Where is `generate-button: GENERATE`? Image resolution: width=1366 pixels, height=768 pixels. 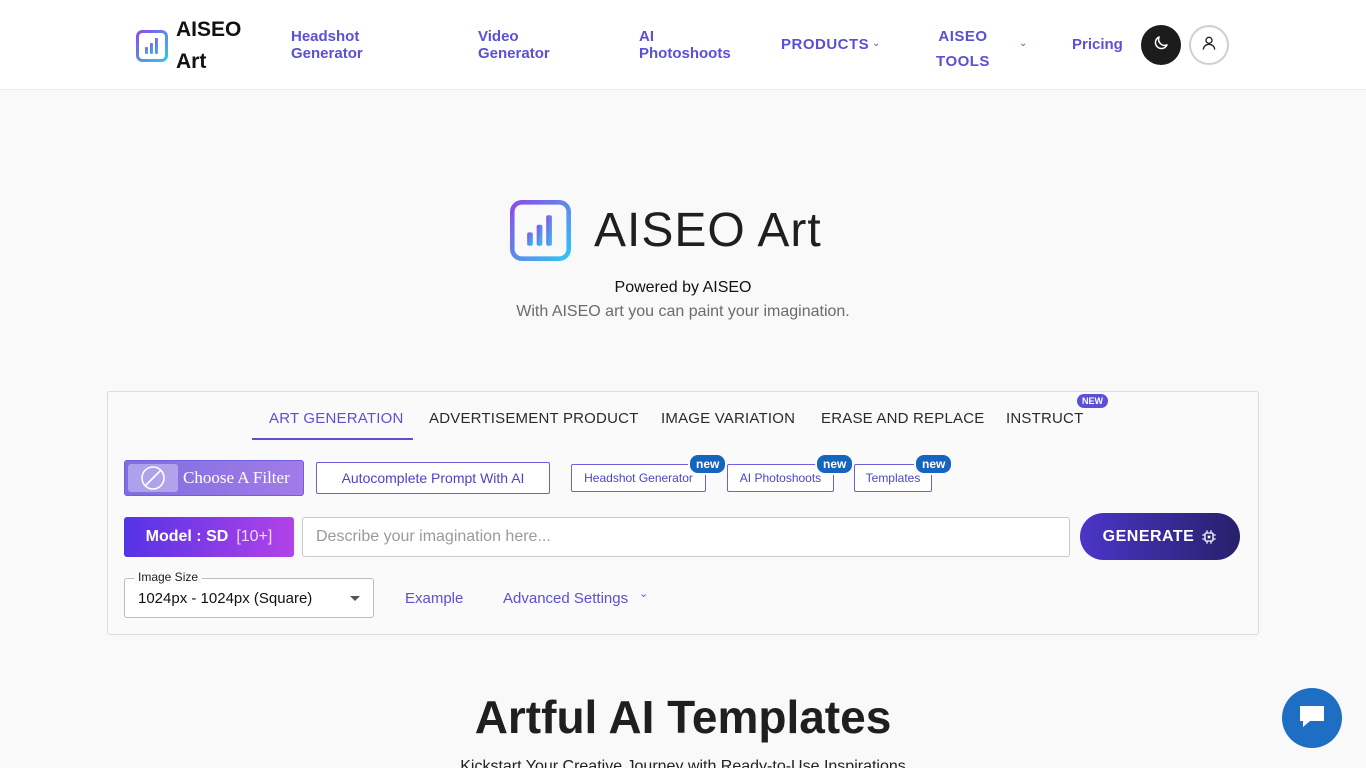
generate-button: GENERATE is located at coordinates (1160, 536).